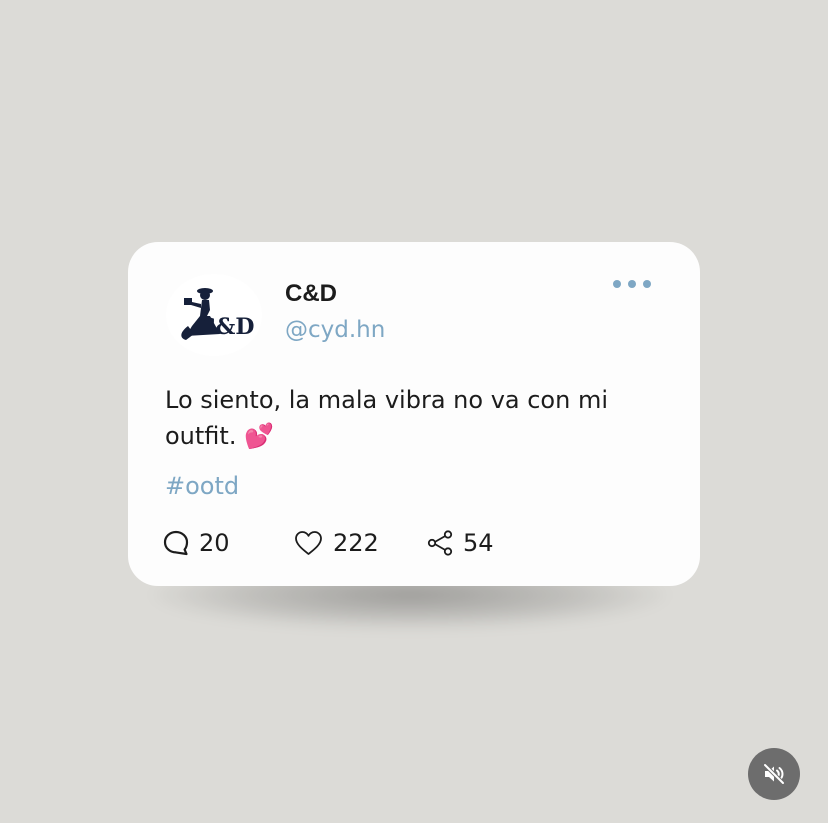 This screenshot has height=823, width=828. What do you see at coordinates (176, 543) in the screenshot?
I see `comment-bubble-icon` at bounding box center [176, 543].